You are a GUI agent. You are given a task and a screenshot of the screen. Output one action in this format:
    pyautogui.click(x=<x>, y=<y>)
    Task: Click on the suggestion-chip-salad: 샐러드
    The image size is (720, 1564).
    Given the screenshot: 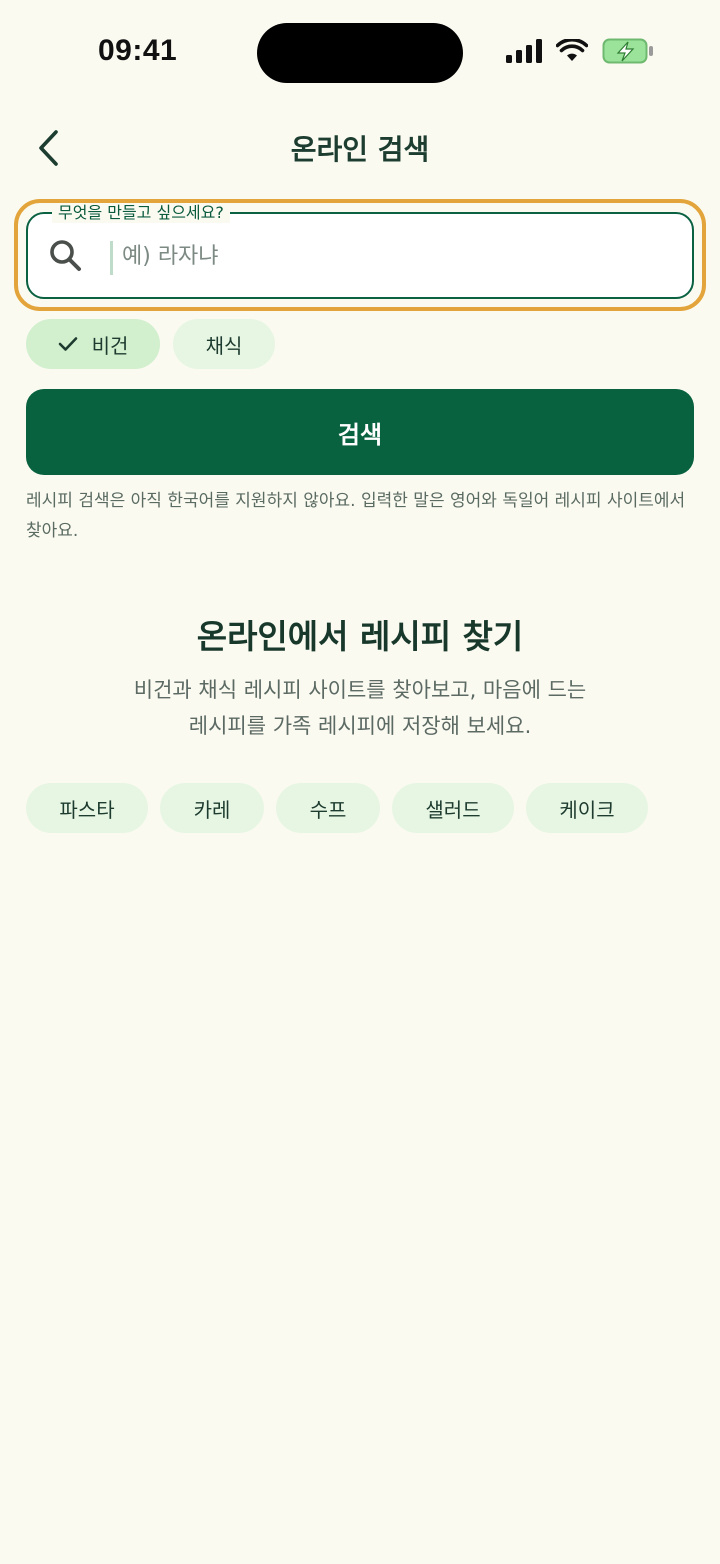 What is the action you would take?
    pyautogui.click(x=453, y=808)
    